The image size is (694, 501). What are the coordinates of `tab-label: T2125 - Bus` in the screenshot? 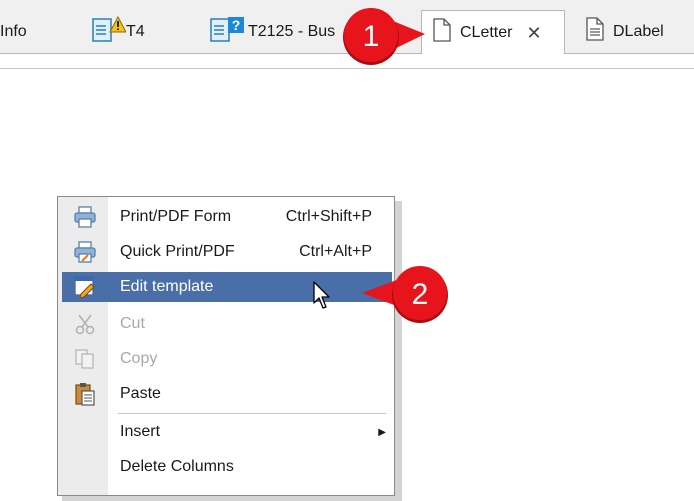 It's located at (292, 31).